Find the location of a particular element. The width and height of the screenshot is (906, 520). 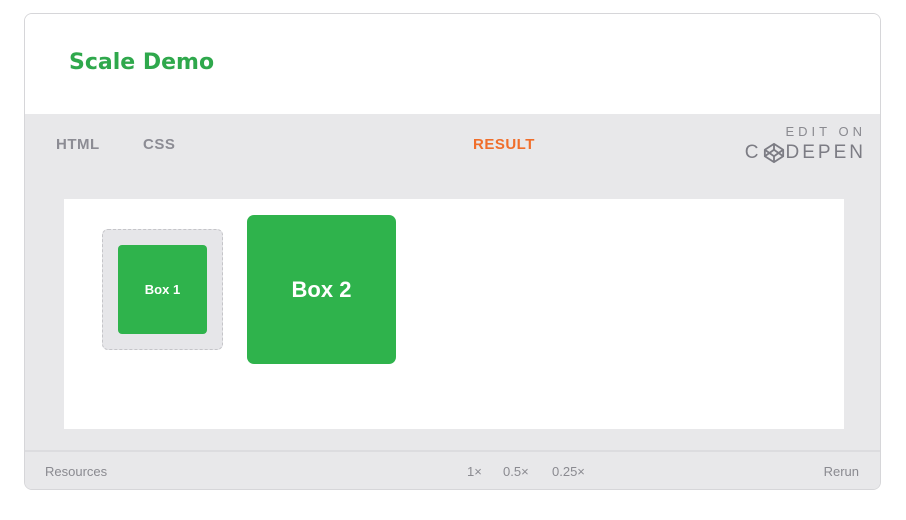

embed-tabs: HTML CSS RESULT EDIT ON C DEPEN is located at coordinates (452, 144).